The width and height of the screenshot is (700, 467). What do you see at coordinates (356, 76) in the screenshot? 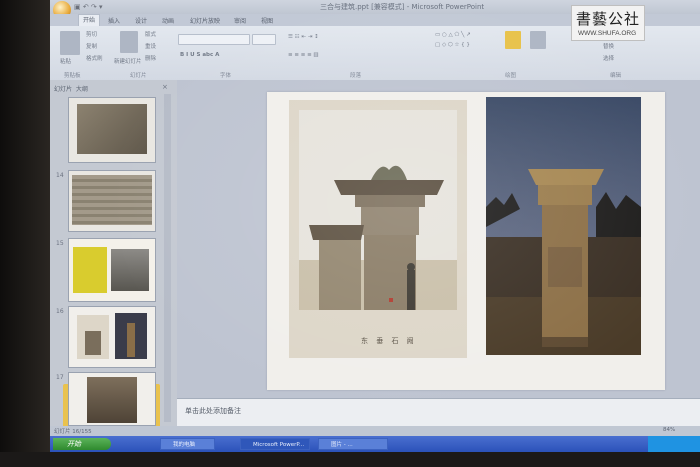
I see `group-label-paragraph: 段落` at bounding box center [356, 76].